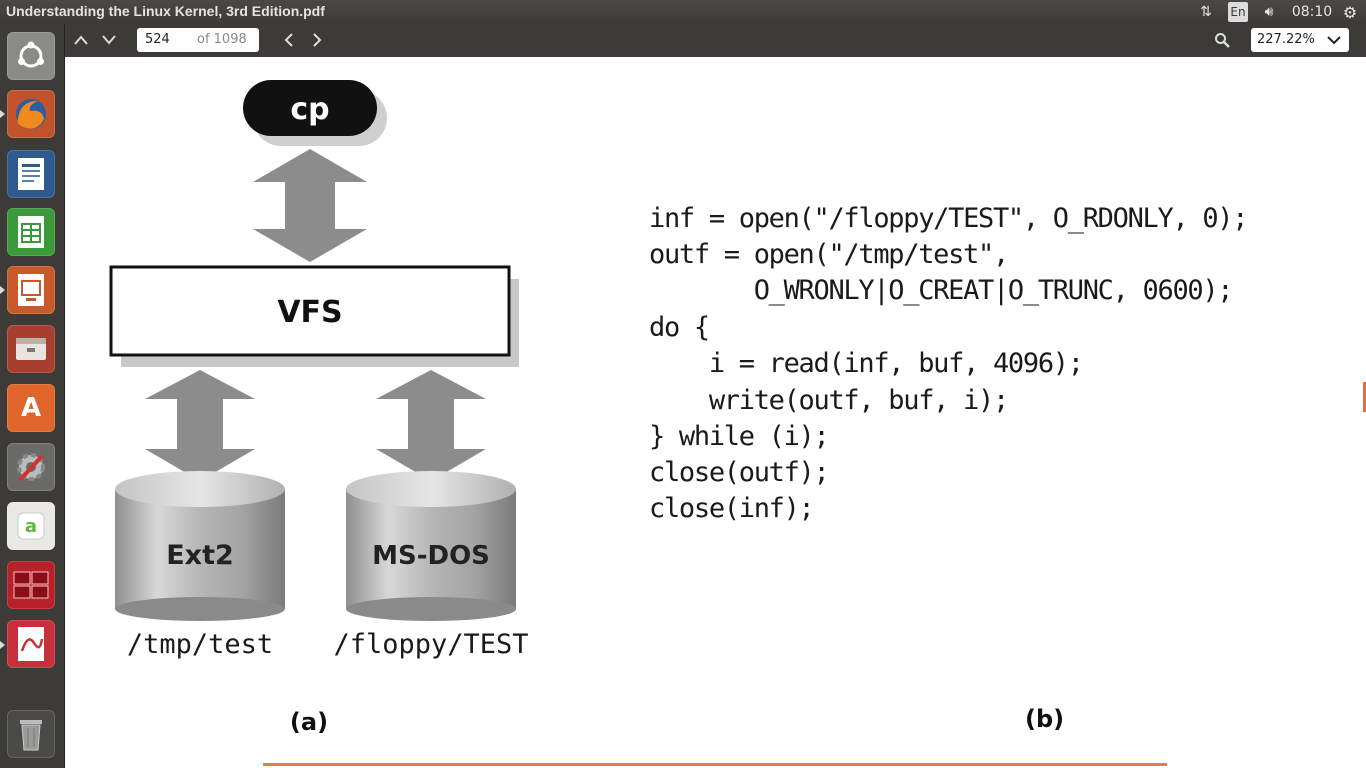 The height and width of the screenshot is (768, 1366). I want to click on code-line: outf = open("/tmp/test",, so click(829, 254).